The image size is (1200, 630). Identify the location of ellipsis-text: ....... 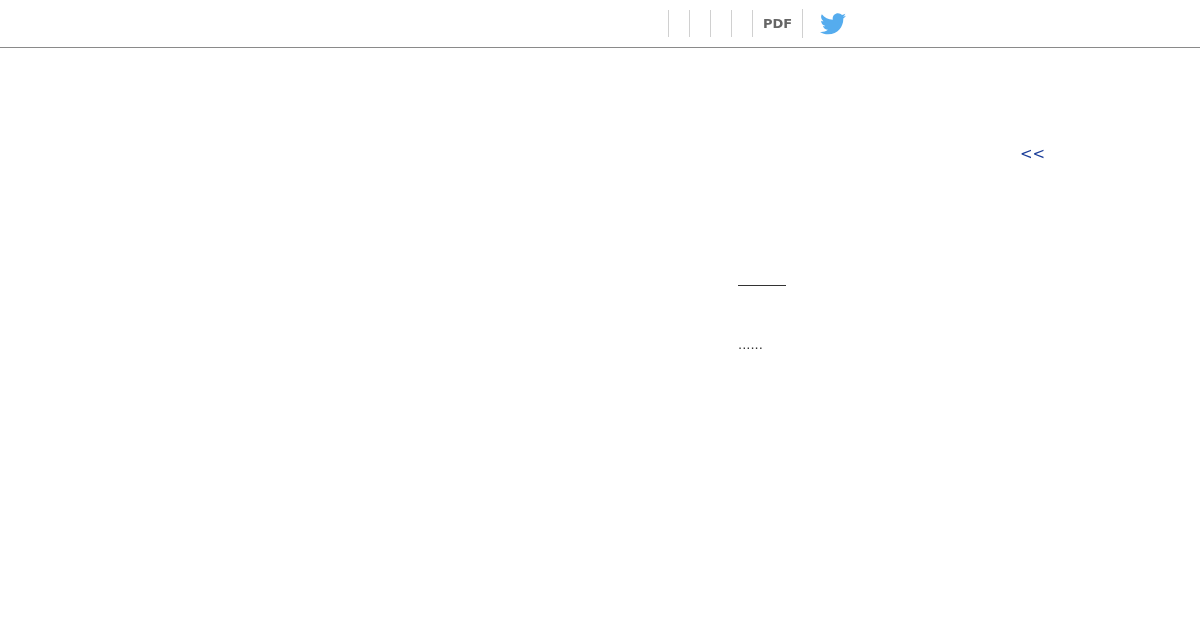
(750, 344).